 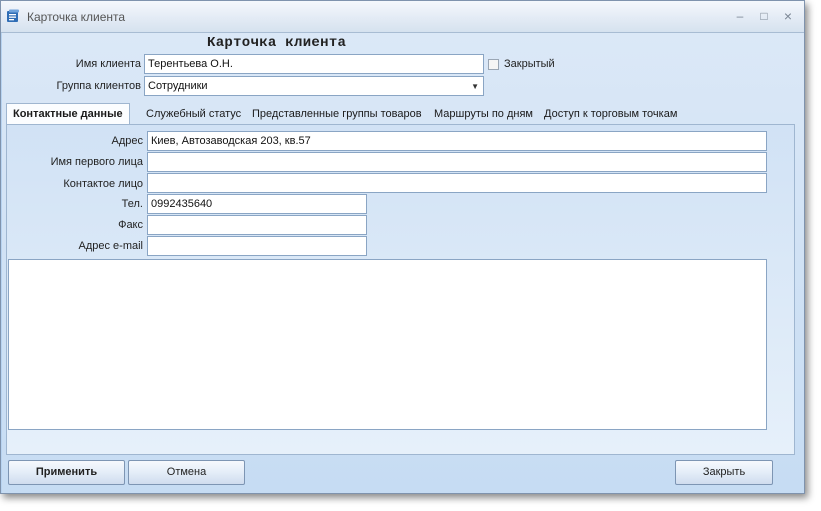 I want to click on email-input, so click(x=257, y=246).